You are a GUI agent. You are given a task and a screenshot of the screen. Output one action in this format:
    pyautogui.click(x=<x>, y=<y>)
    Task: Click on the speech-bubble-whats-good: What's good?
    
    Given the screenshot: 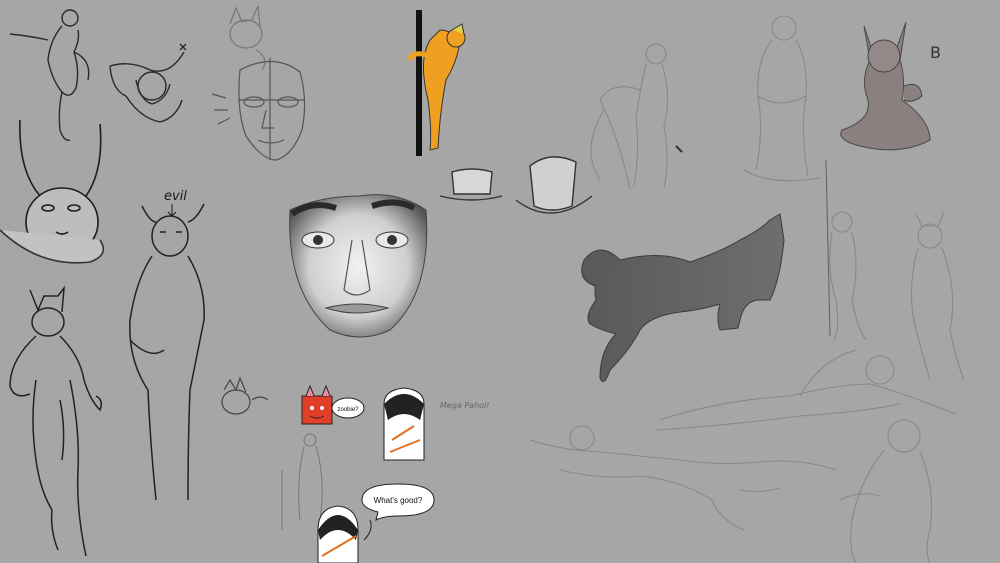 What is the action you would take?
    pyautogui.click(x=398, y=502)
    